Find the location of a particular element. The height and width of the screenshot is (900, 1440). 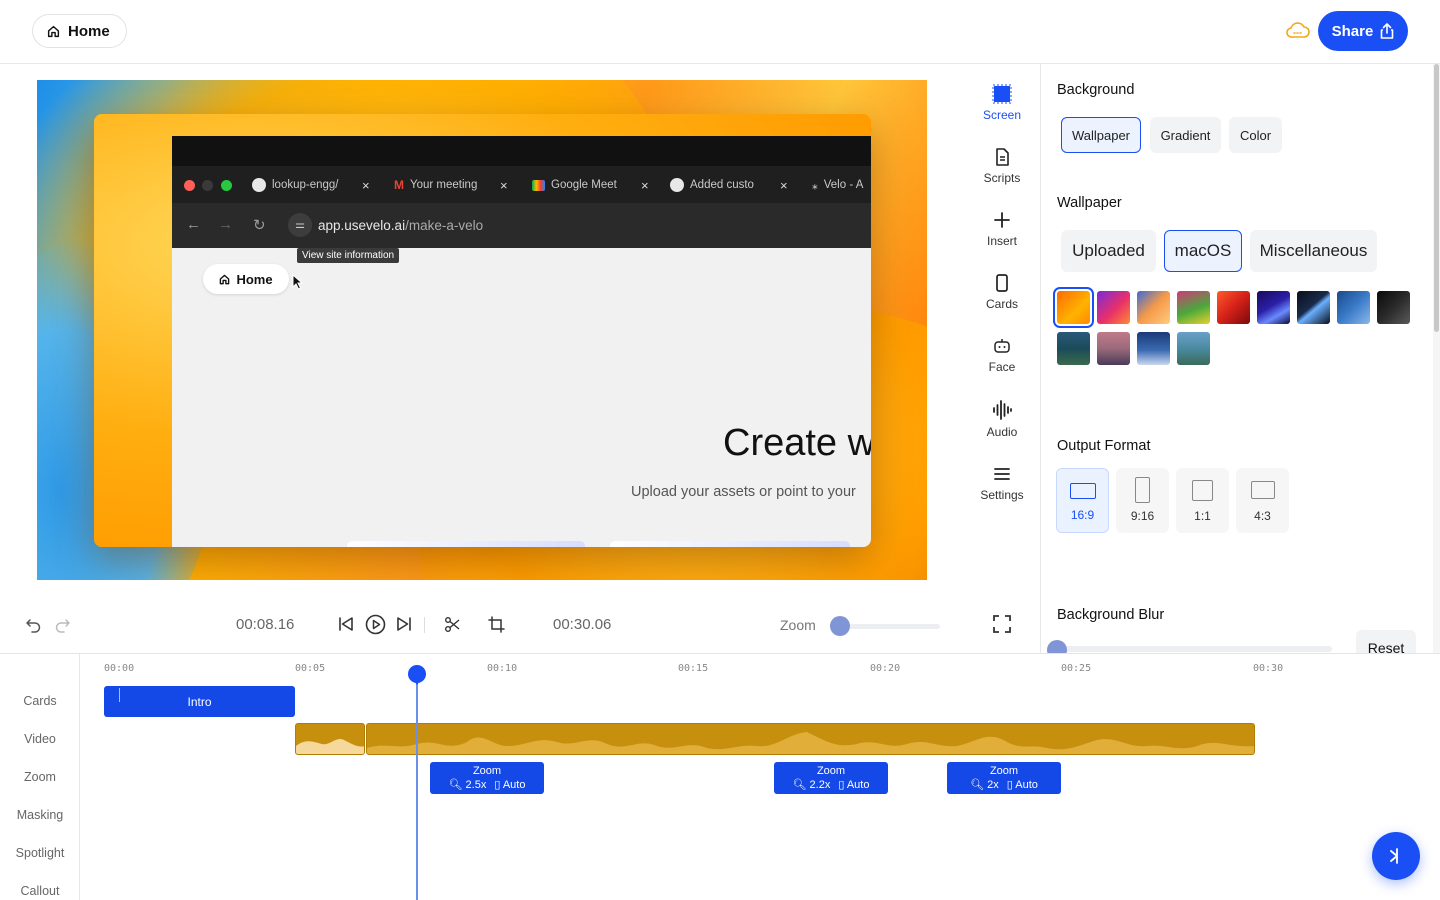

wallpaper-tab-macos: macOS is located at coordinates (1203, 251).